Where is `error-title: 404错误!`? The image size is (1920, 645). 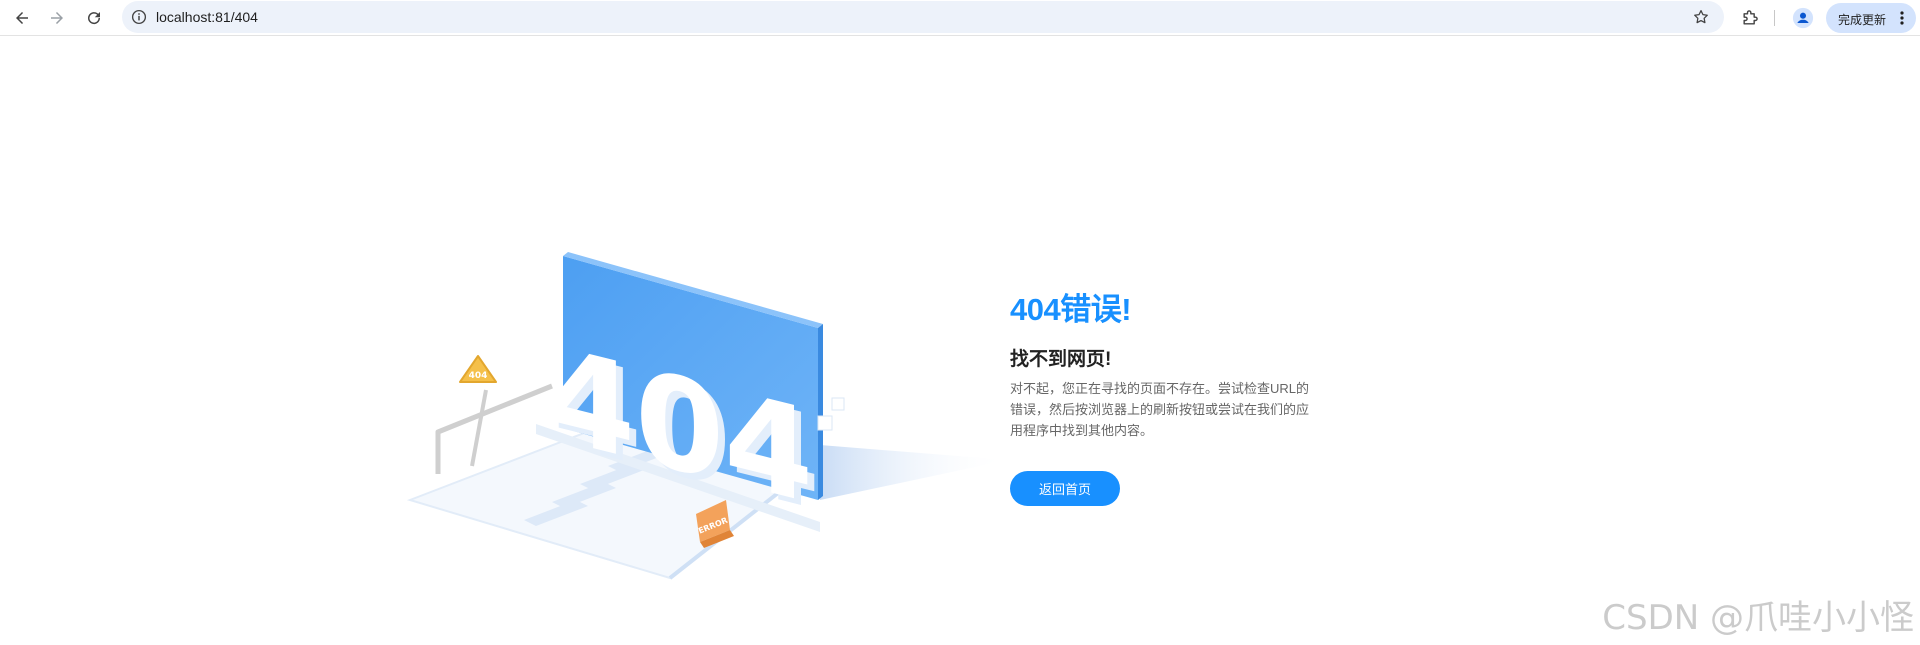 error-title: 404错误! is located at coordinates (1071, 309).